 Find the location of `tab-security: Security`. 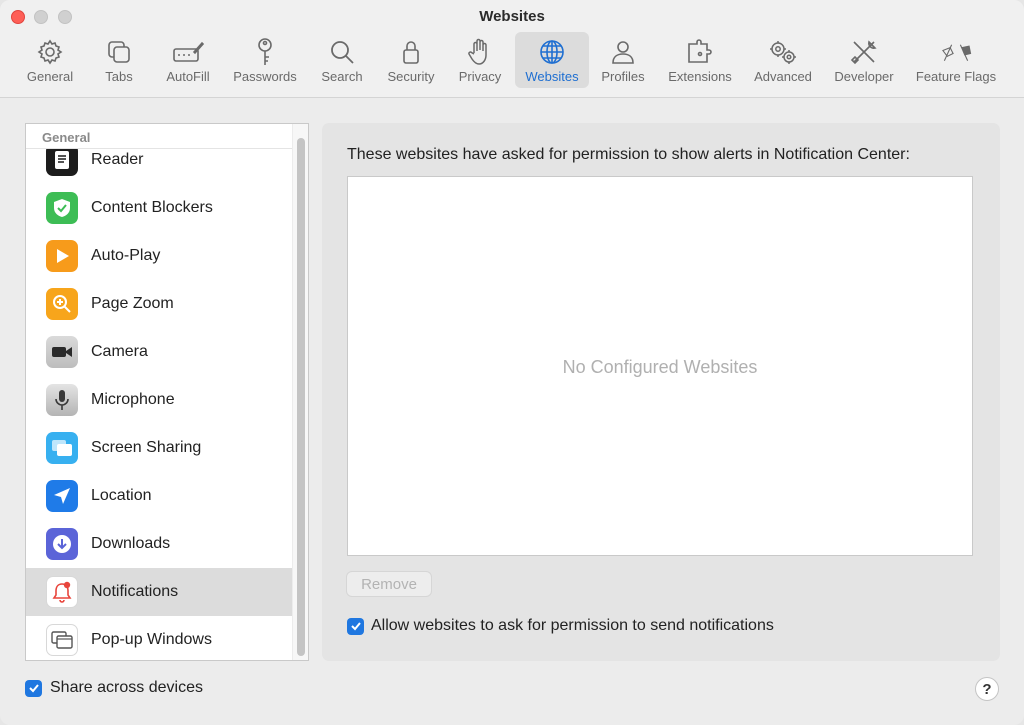

tab-security: Security is located at coordinates (411, 60).